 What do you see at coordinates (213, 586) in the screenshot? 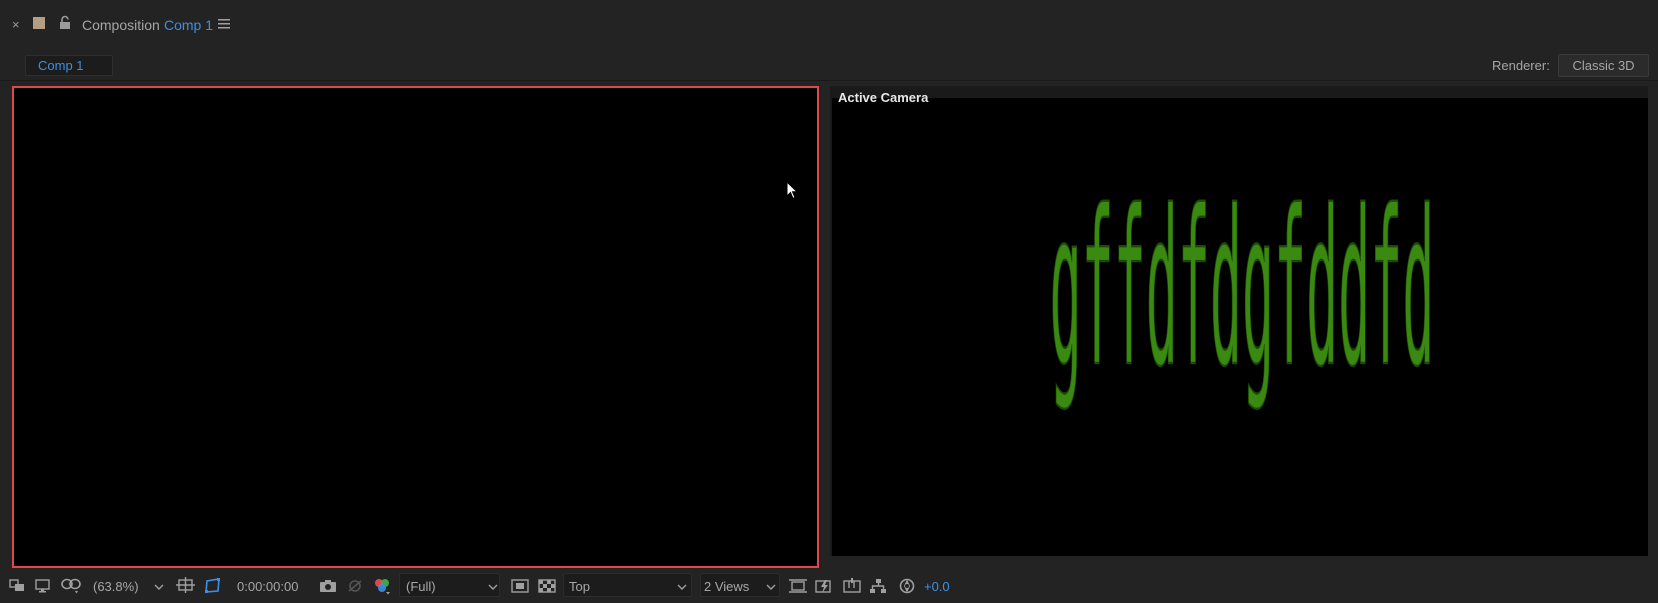
I see `mask-path-icon` at bounding box center [213, 586].